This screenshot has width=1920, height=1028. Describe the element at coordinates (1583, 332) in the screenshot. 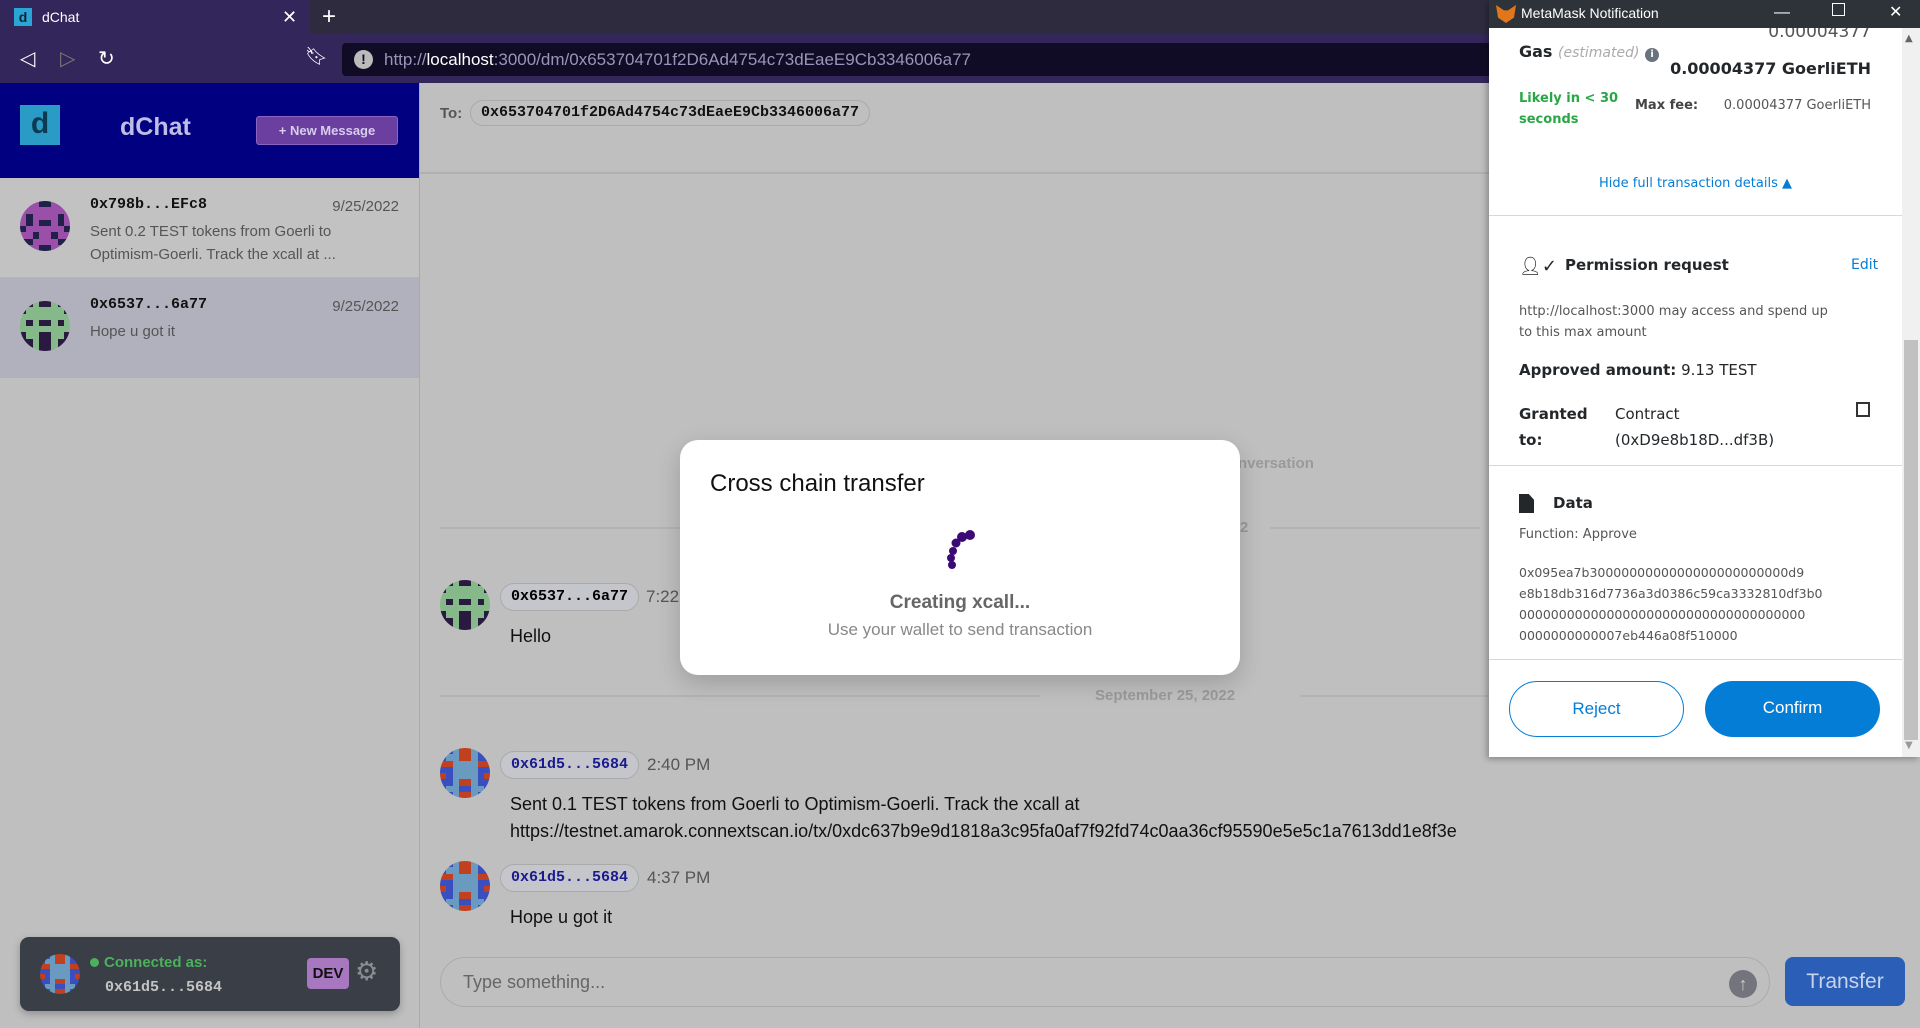

I see `desc-line: to this max amount` at that location.